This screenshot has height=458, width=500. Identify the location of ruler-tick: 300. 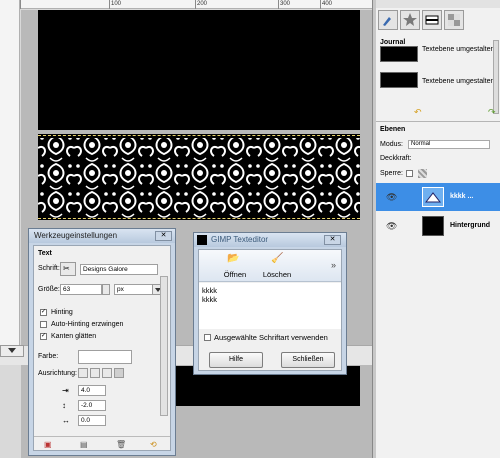
(284, 4).